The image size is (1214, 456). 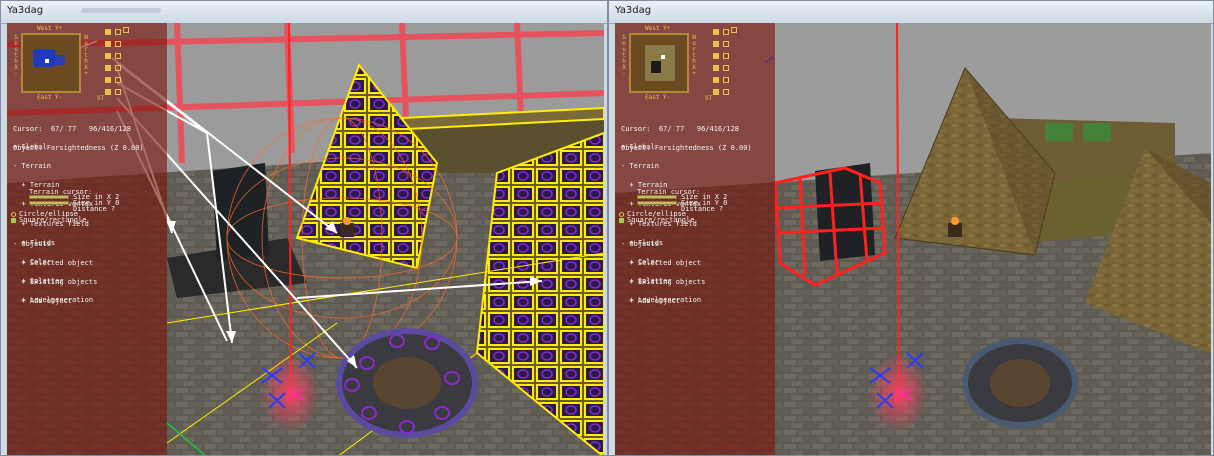 What do you see at coordinates (121, 10) in the screenshot?
I see `title-bar-extra` at bounding box center [121, 10].